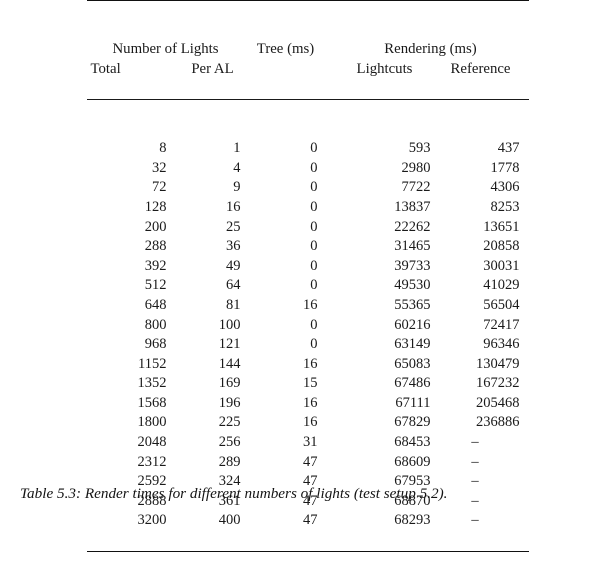  What do you see at coordinates (229, 344) in the screenshot?
I see `cell-per-al: 121` at bounding box center [229, 344].